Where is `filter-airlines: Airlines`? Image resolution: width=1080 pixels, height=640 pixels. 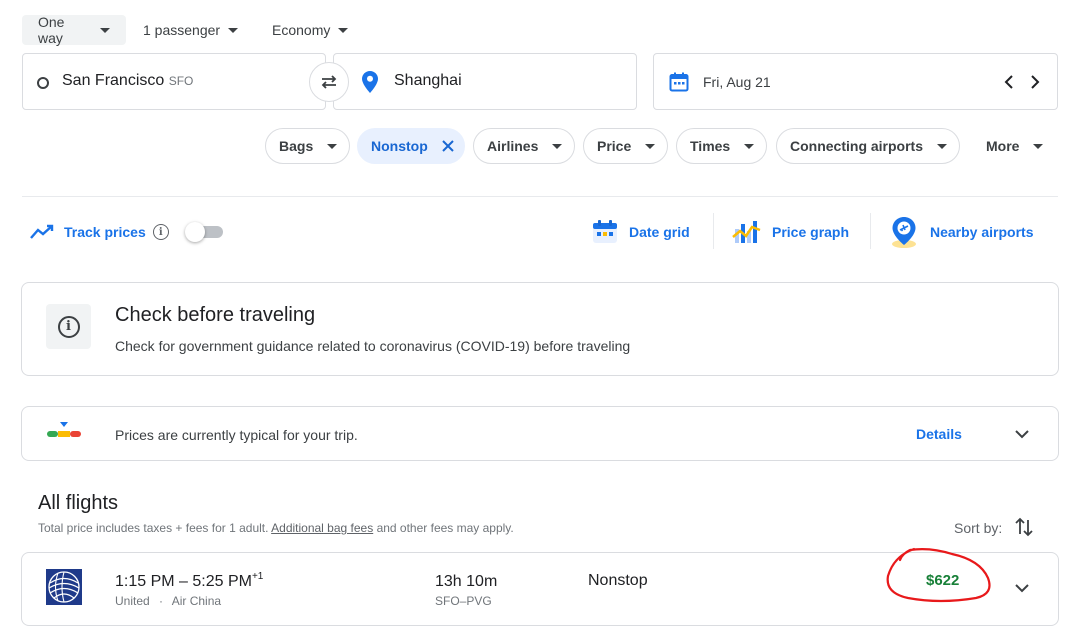
filter-airlines: Airlines is located at coordinates (524, 146).